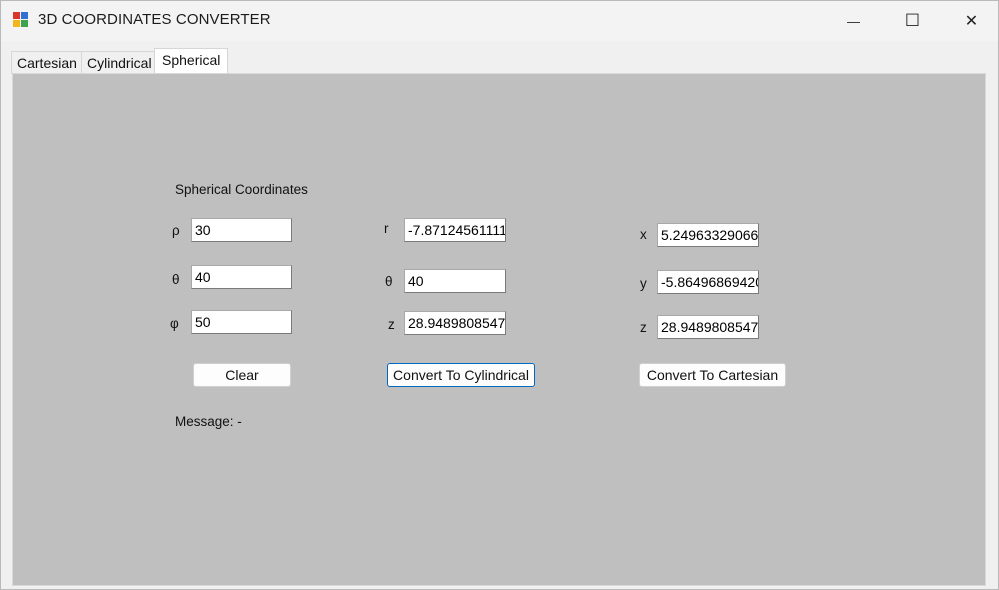 Image resolution: width=999 pixels, height=590 pixels. I want to click on tab-cartesian: Cartesian, so click(47, 62).